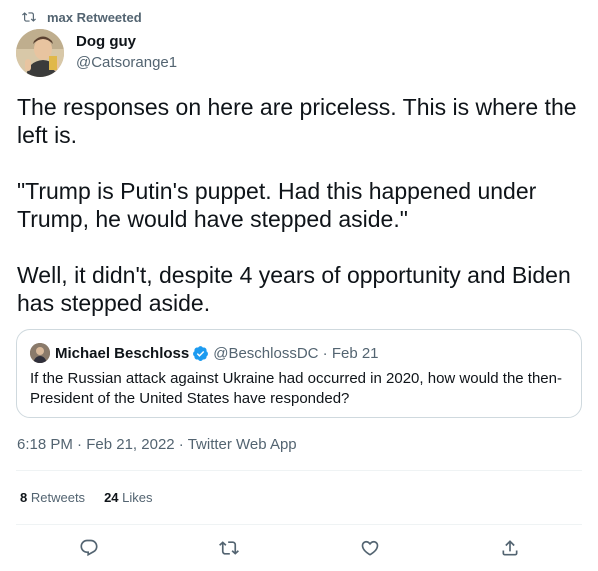 The image size is (598, 571). Describe the element at coordinates (242, 444) in the screenshot. I see `tweet-source: Twitter Web App` at that location.